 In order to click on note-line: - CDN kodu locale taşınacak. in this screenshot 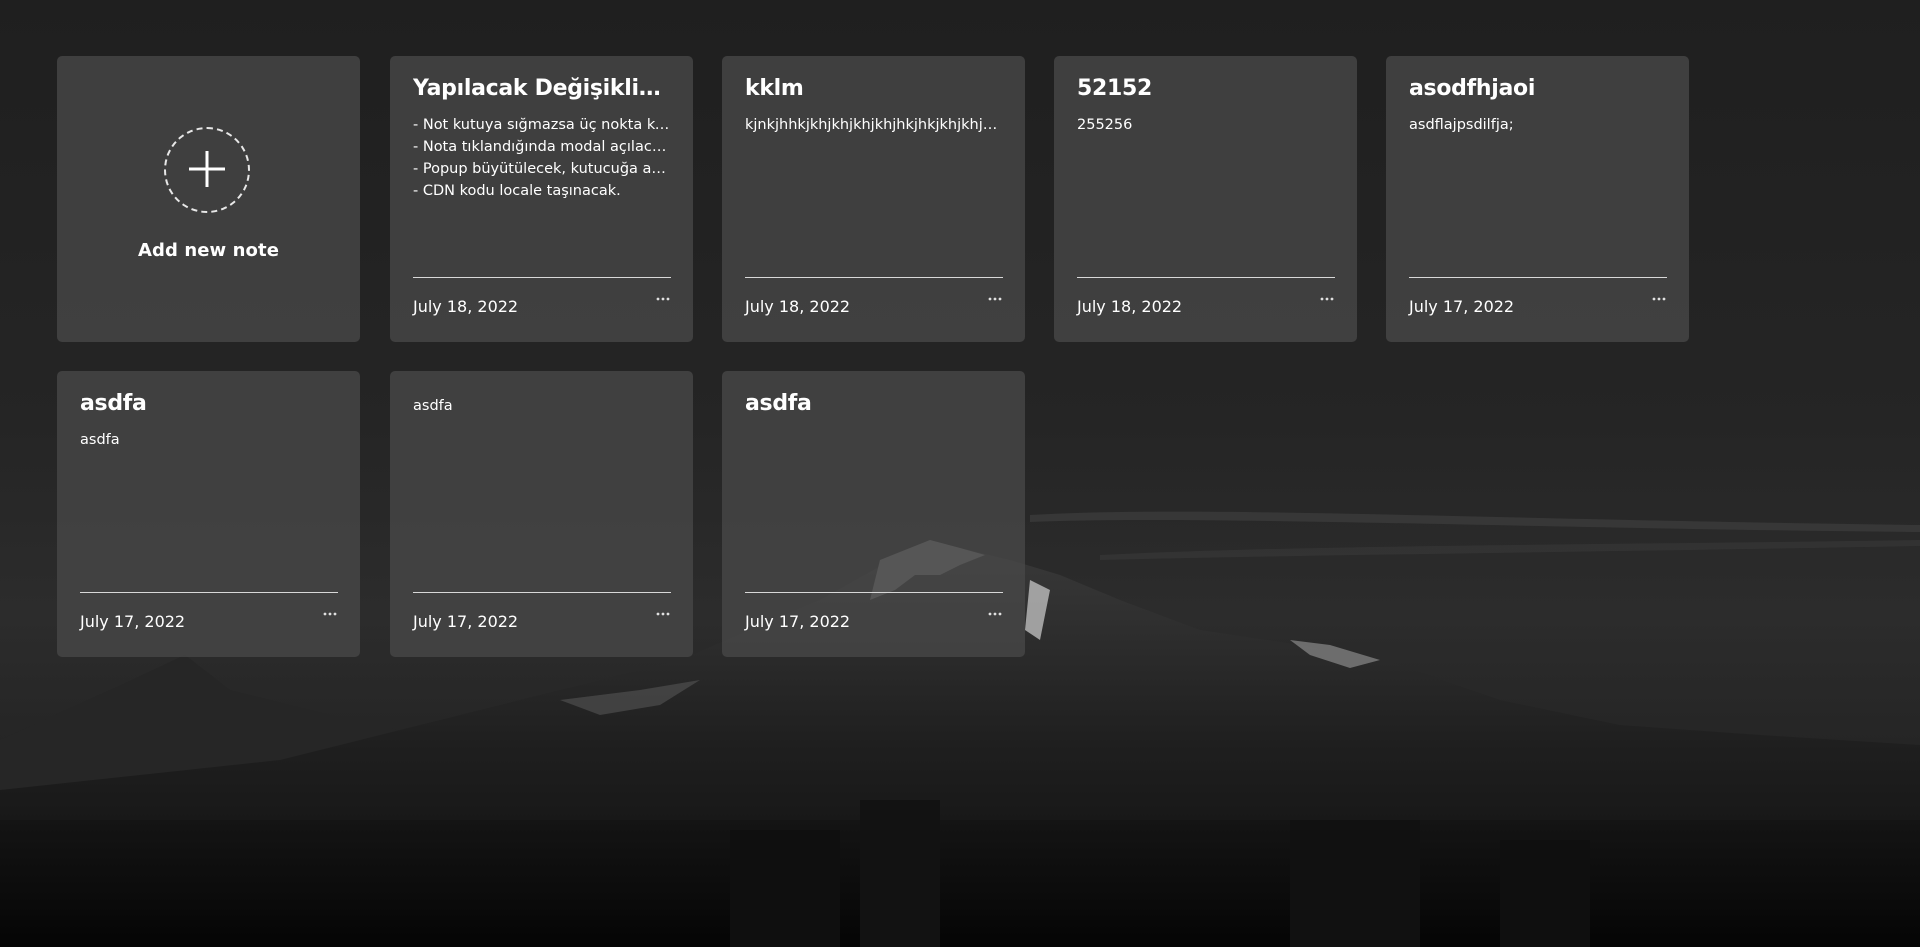, I will do `click(517, 191)`.